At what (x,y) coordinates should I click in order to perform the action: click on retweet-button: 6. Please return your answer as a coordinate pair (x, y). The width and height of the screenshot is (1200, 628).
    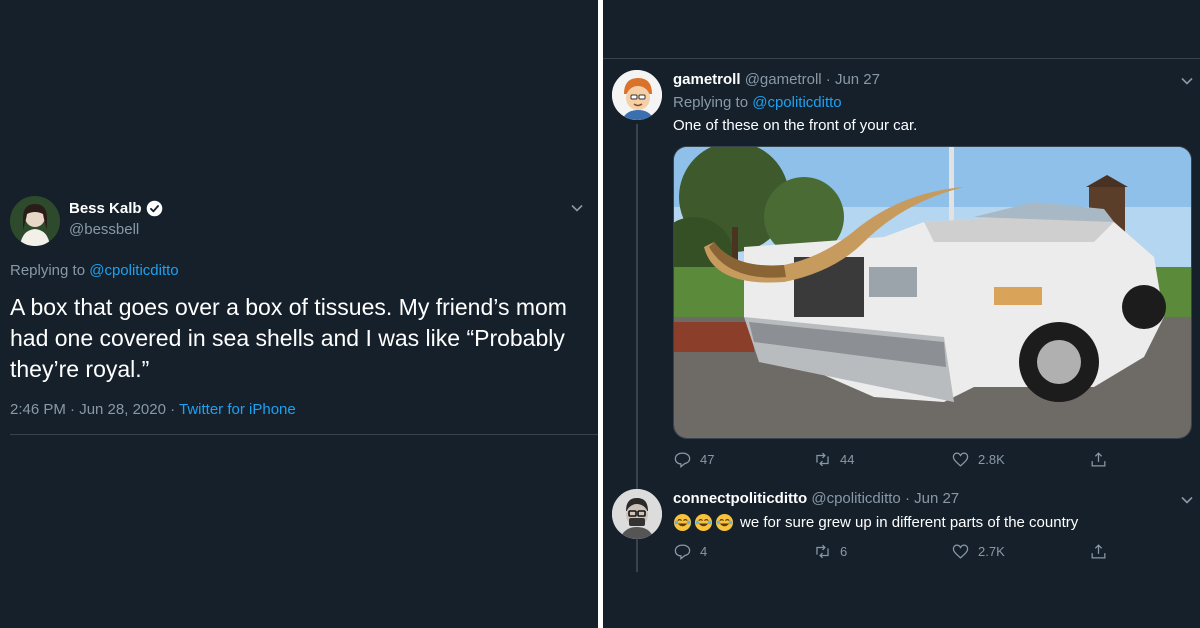
    Looking at the image, I should click on (830, 551).